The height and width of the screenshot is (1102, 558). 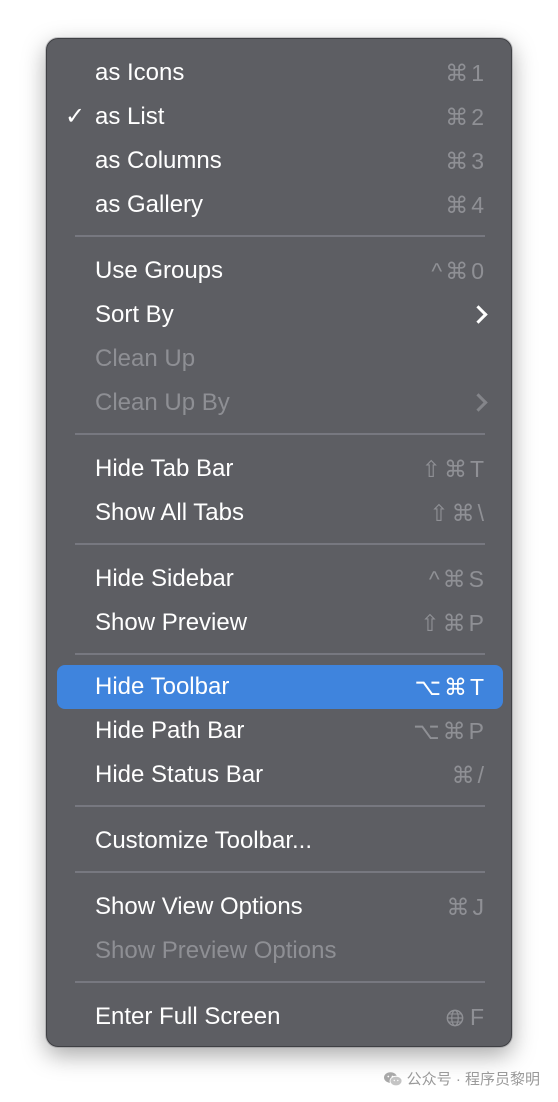 I want to click on menu-item-hide-status-bar: Hide Status Bar ⌘/, so click(x=280, y=775).